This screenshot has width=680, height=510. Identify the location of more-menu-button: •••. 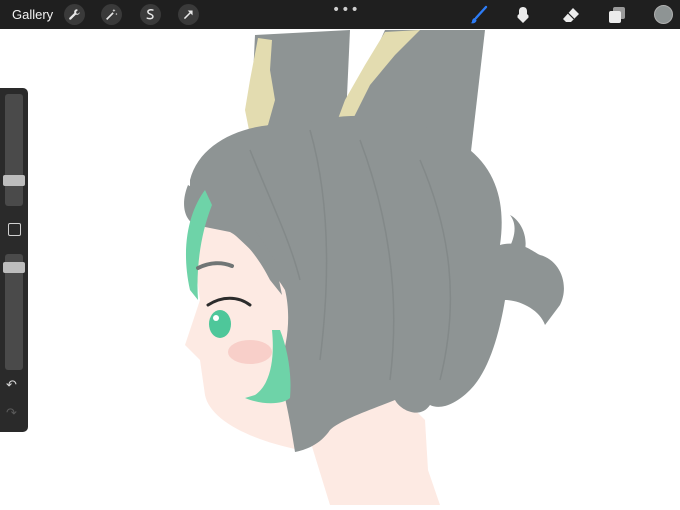
(346, 10).